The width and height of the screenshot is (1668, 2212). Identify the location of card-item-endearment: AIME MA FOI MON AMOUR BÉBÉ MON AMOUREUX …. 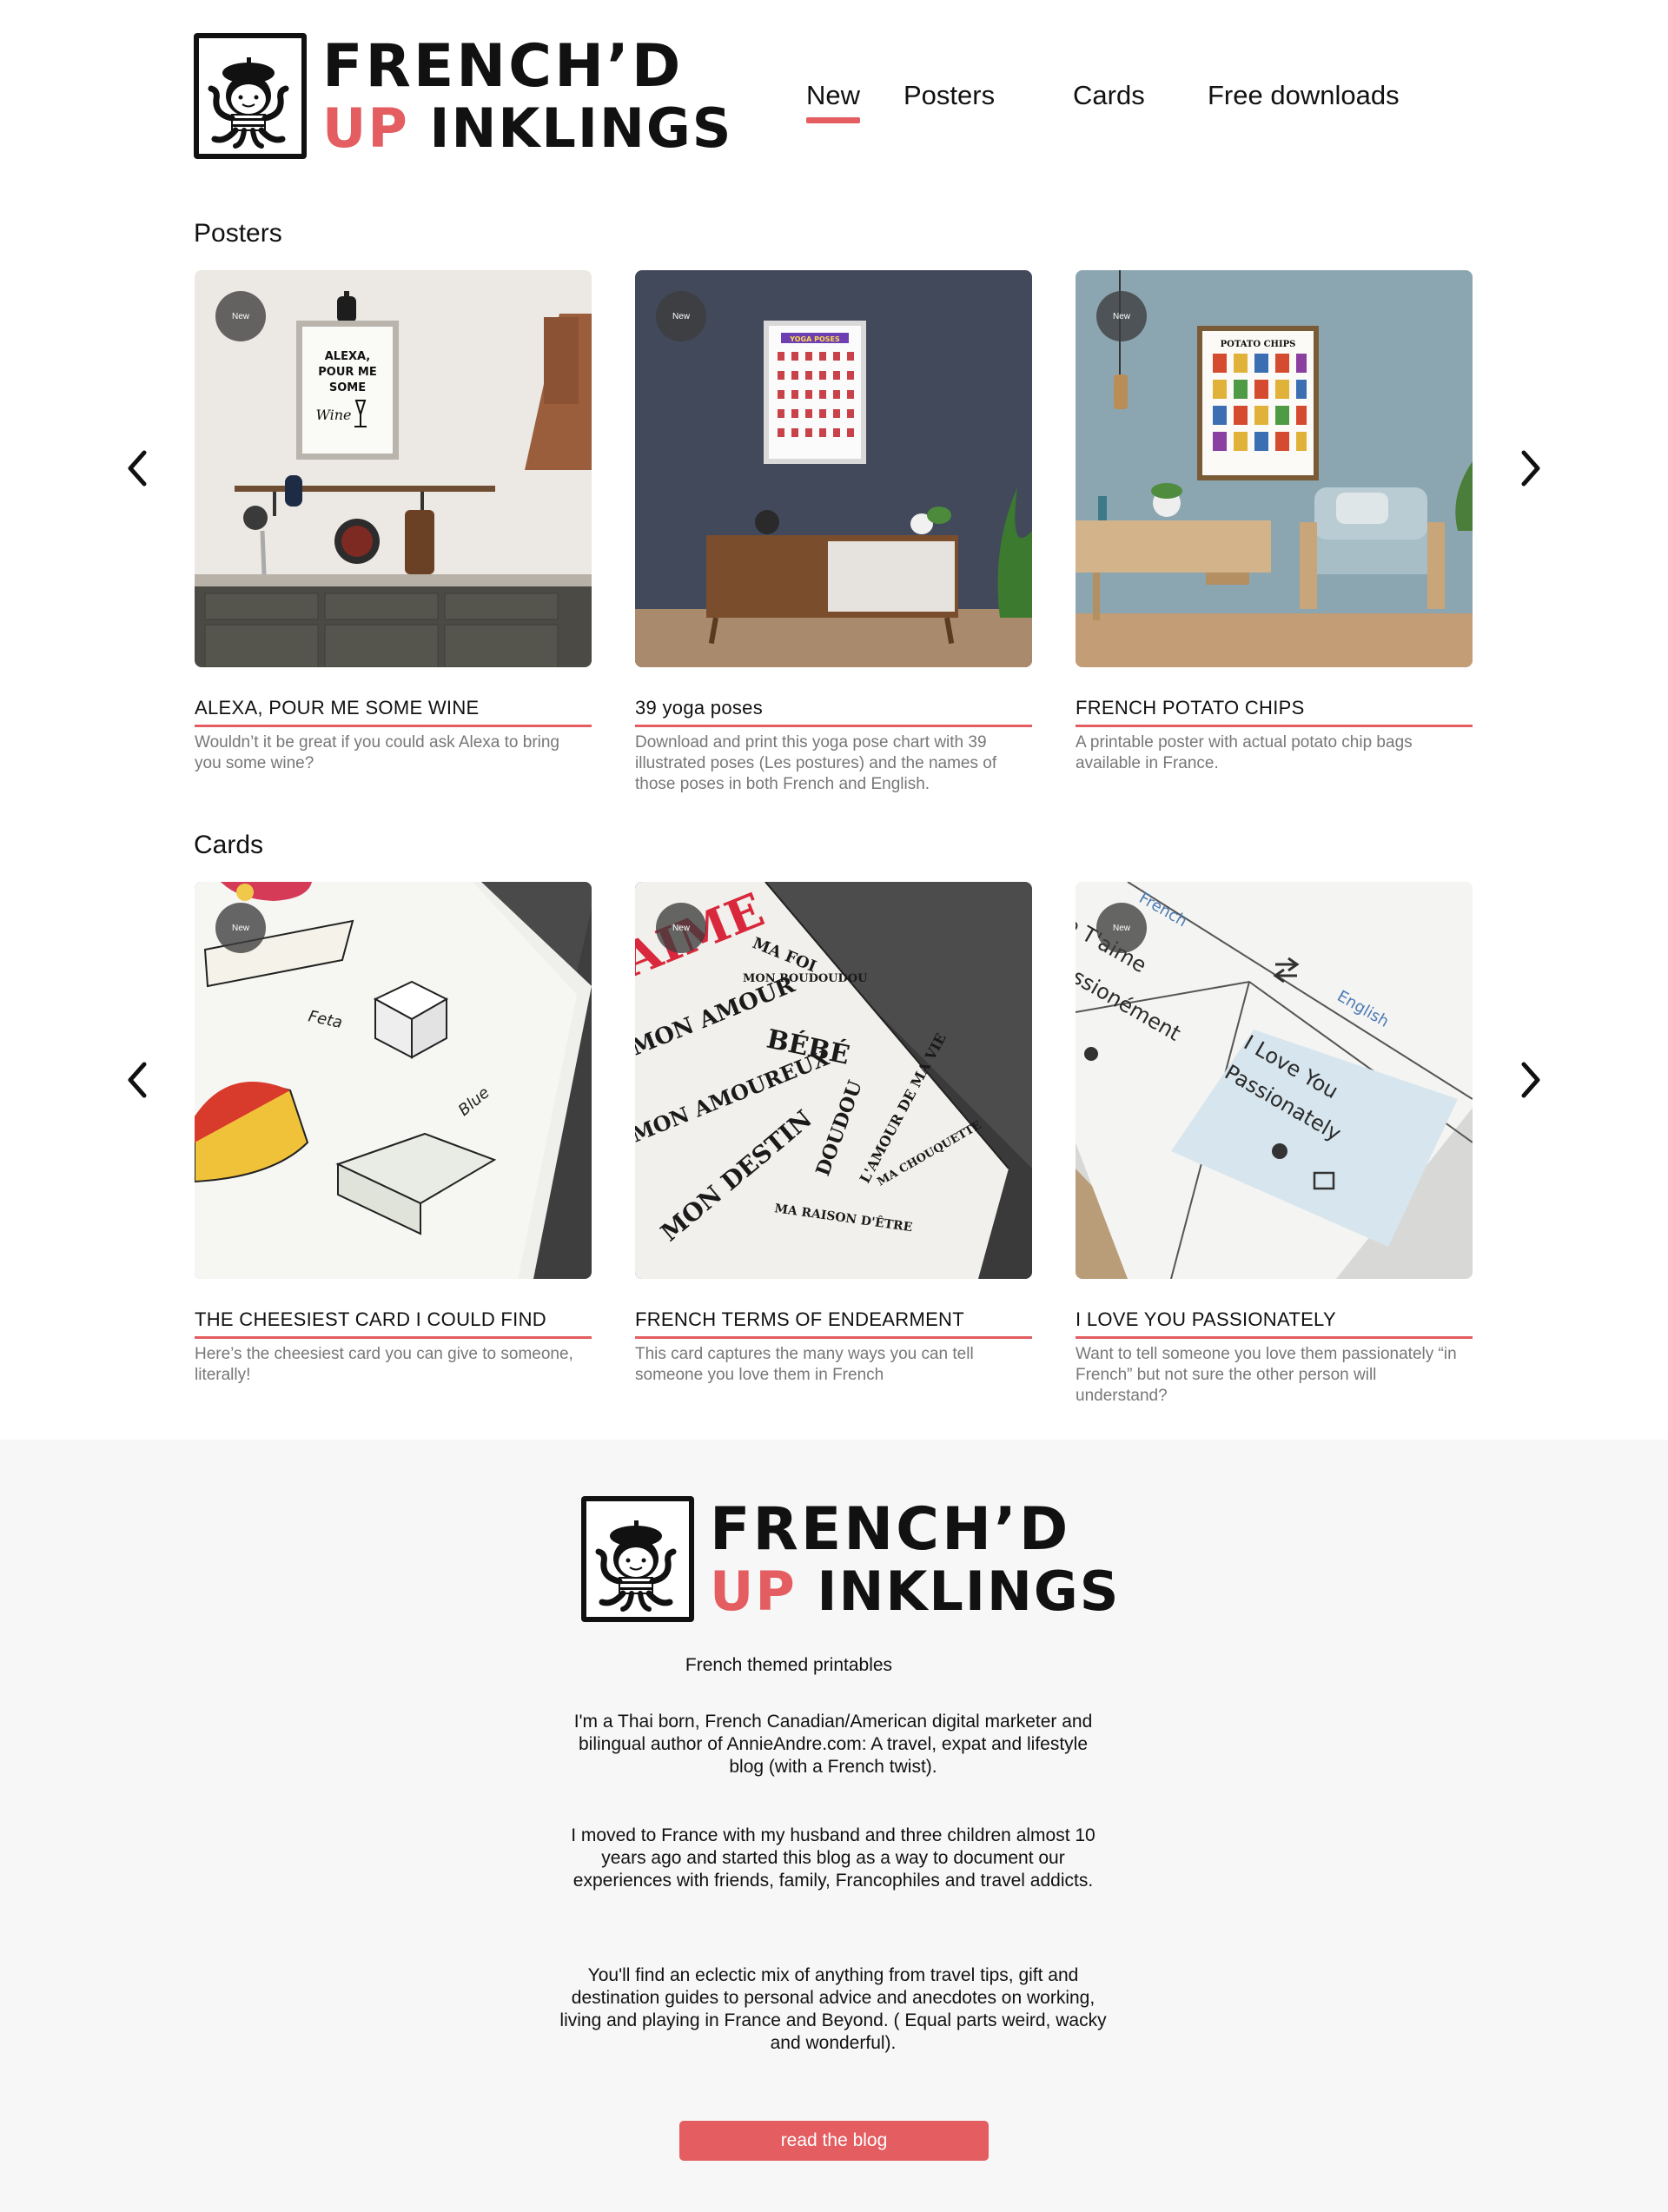
(833, 1134).